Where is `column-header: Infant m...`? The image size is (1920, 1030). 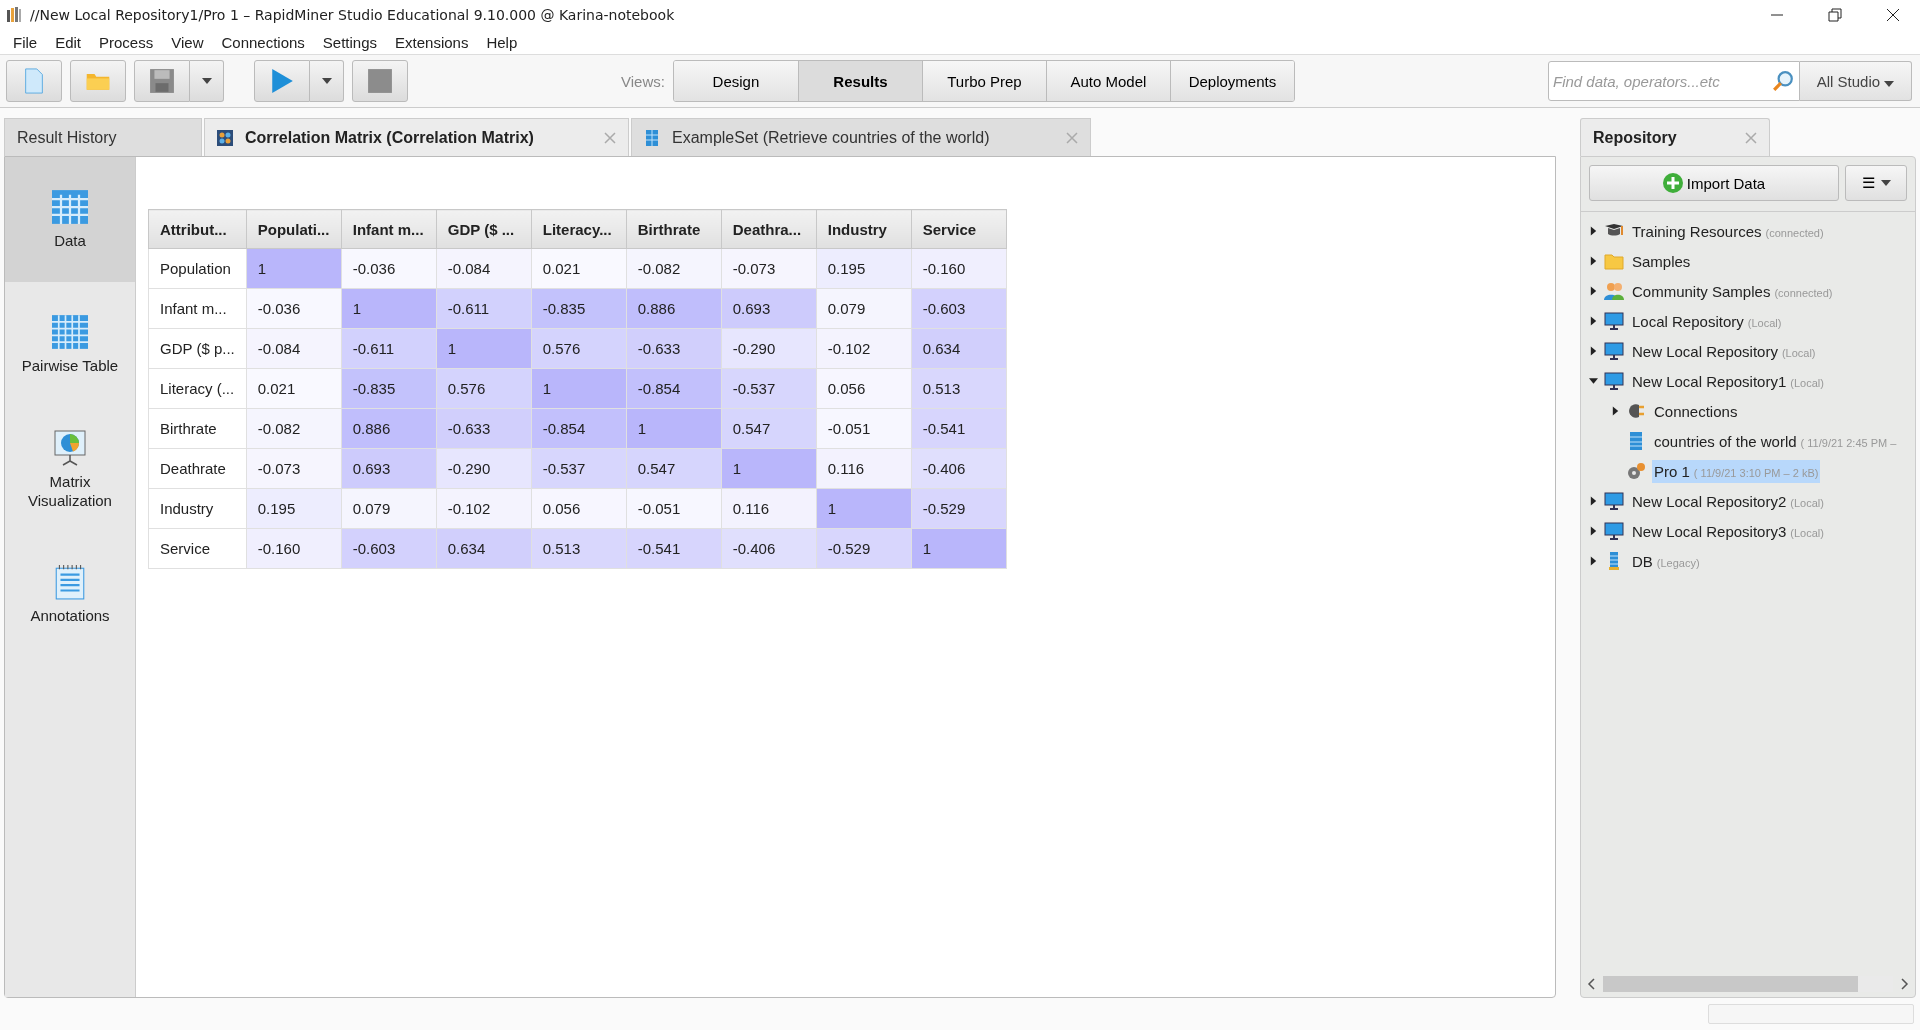 column-header: Infant m... is located at coordinates (389, 229).